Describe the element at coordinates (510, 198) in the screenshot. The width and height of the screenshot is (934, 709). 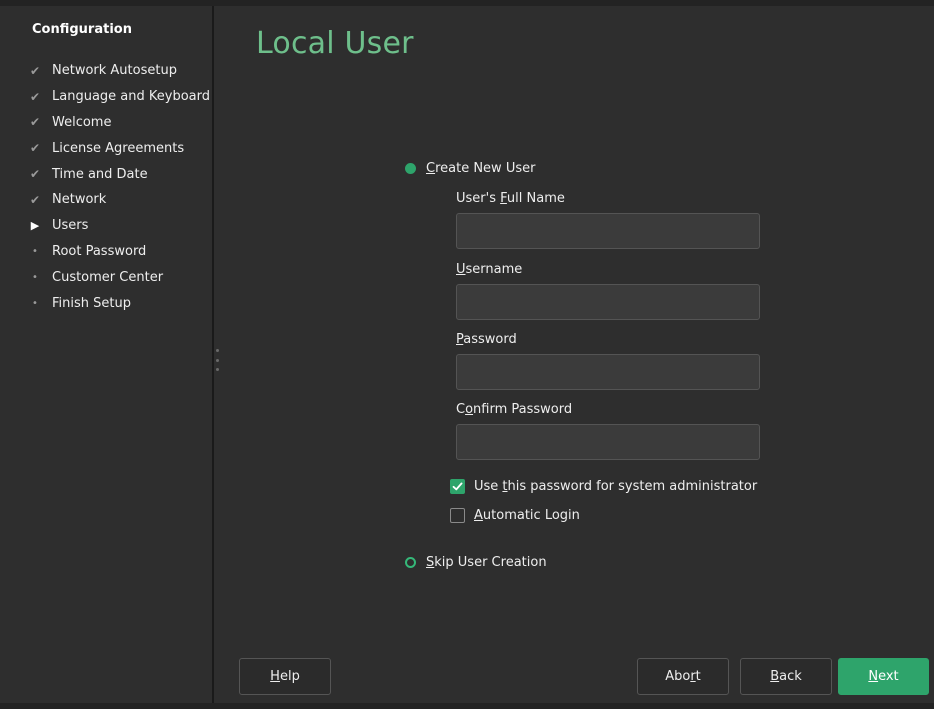
I see `full-name-label: User's Full Name` at that location.